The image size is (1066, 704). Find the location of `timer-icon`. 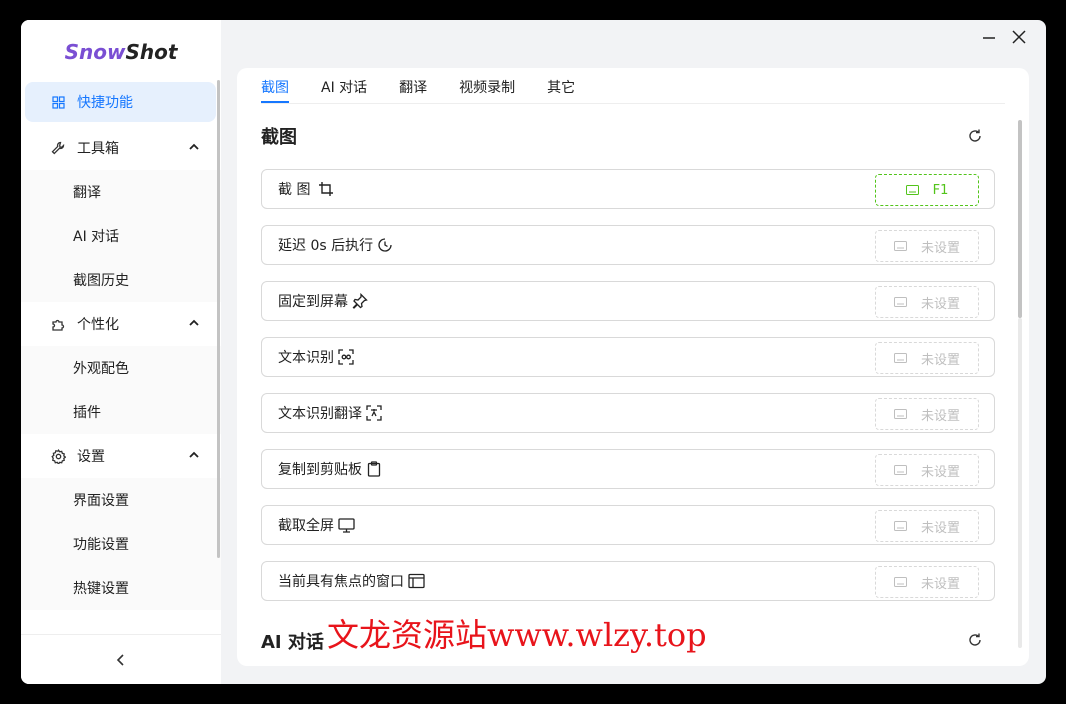

timer-icon is located at coordinates (385, 245).